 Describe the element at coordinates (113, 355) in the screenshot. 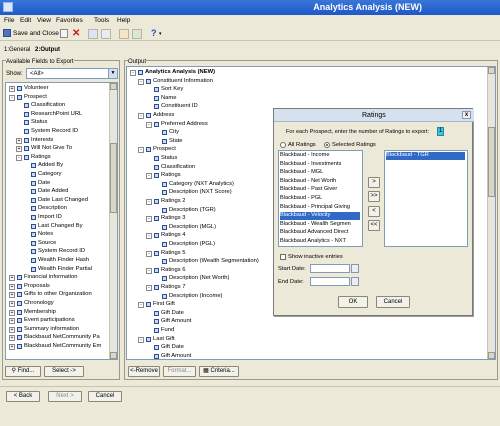

I see `scroll-down-icon` at that location.